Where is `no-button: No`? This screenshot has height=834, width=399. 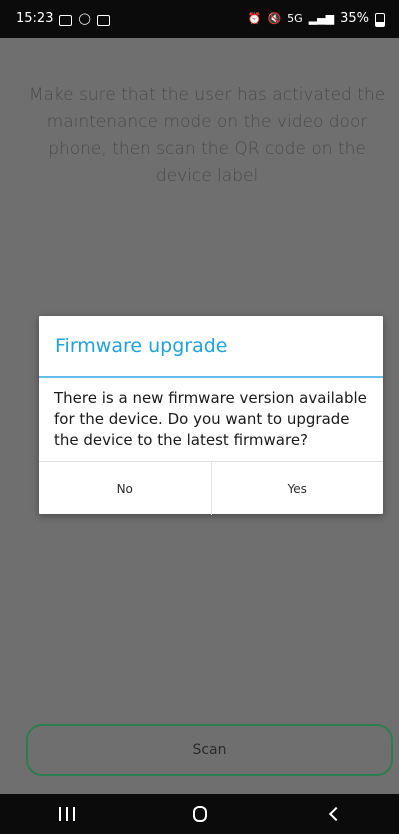 no-button: No is located at coordinates (125, 488).